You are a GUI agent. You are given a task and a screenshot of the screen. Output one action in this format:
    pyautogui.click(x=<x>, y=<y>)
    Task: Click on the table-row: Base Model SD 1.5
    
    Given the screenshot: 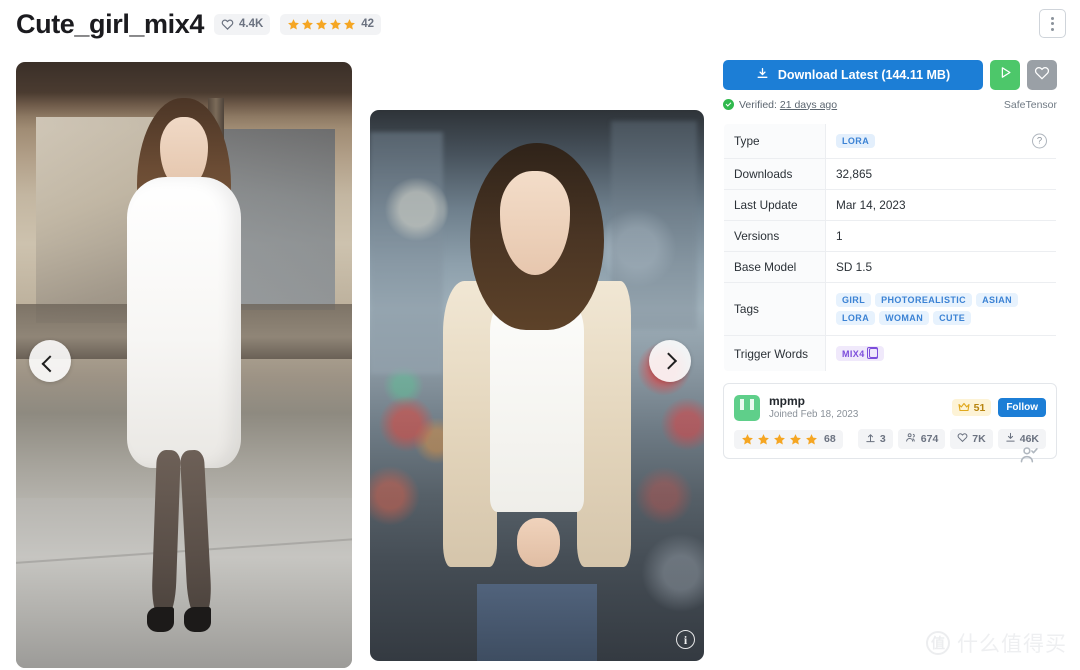 What is the action you would take?
    pyautogui.click(x=890, y=267)
    